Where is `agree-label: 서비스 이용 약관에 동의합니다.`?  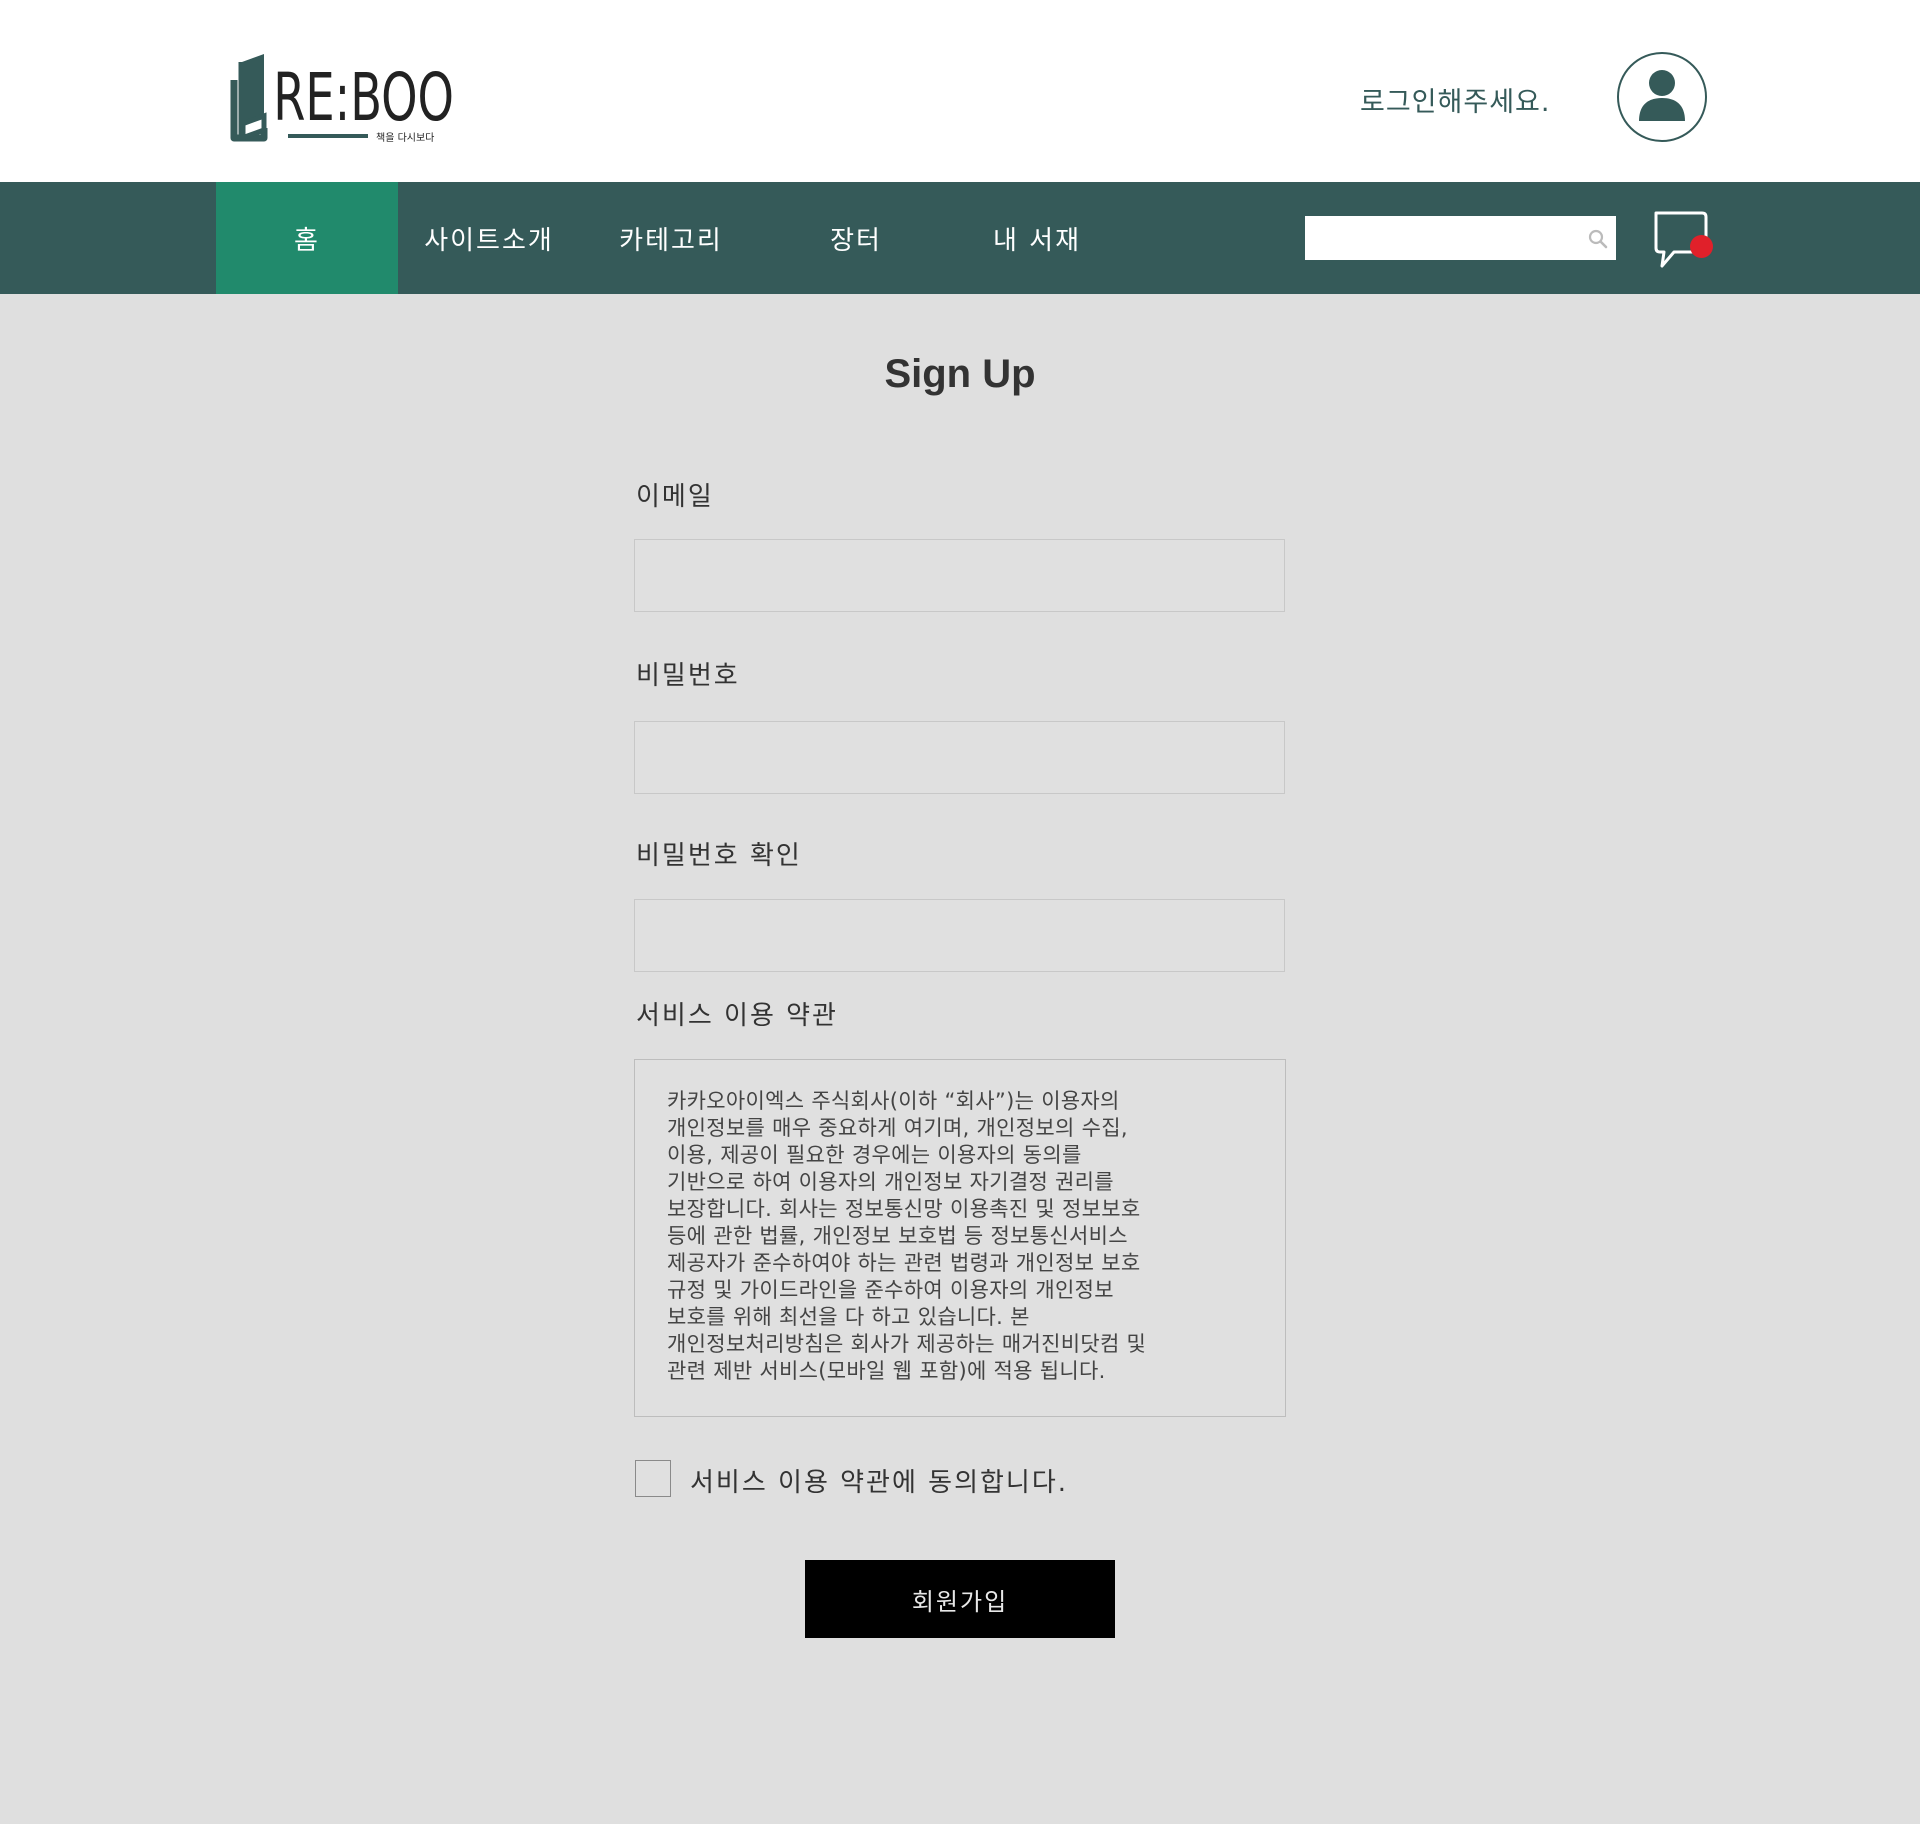 agree-label: 서비스 이용 약관에 동의합니다. is located at coordinates (879, 1480).